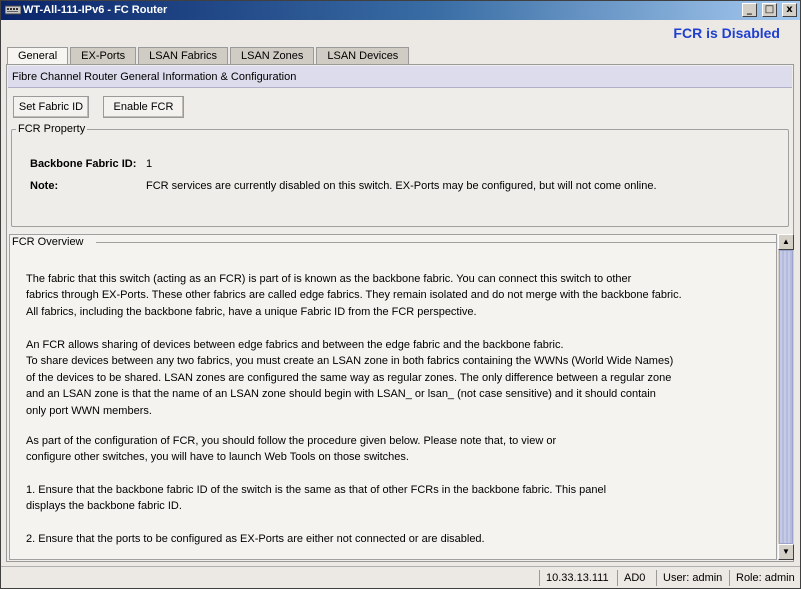 Image resolution: width=801 pixels, height=589 pixels. Describe the element at coordinates (48, 242) in the screenshot. I see `fcr-overview-title: FCR Overview` at that location.